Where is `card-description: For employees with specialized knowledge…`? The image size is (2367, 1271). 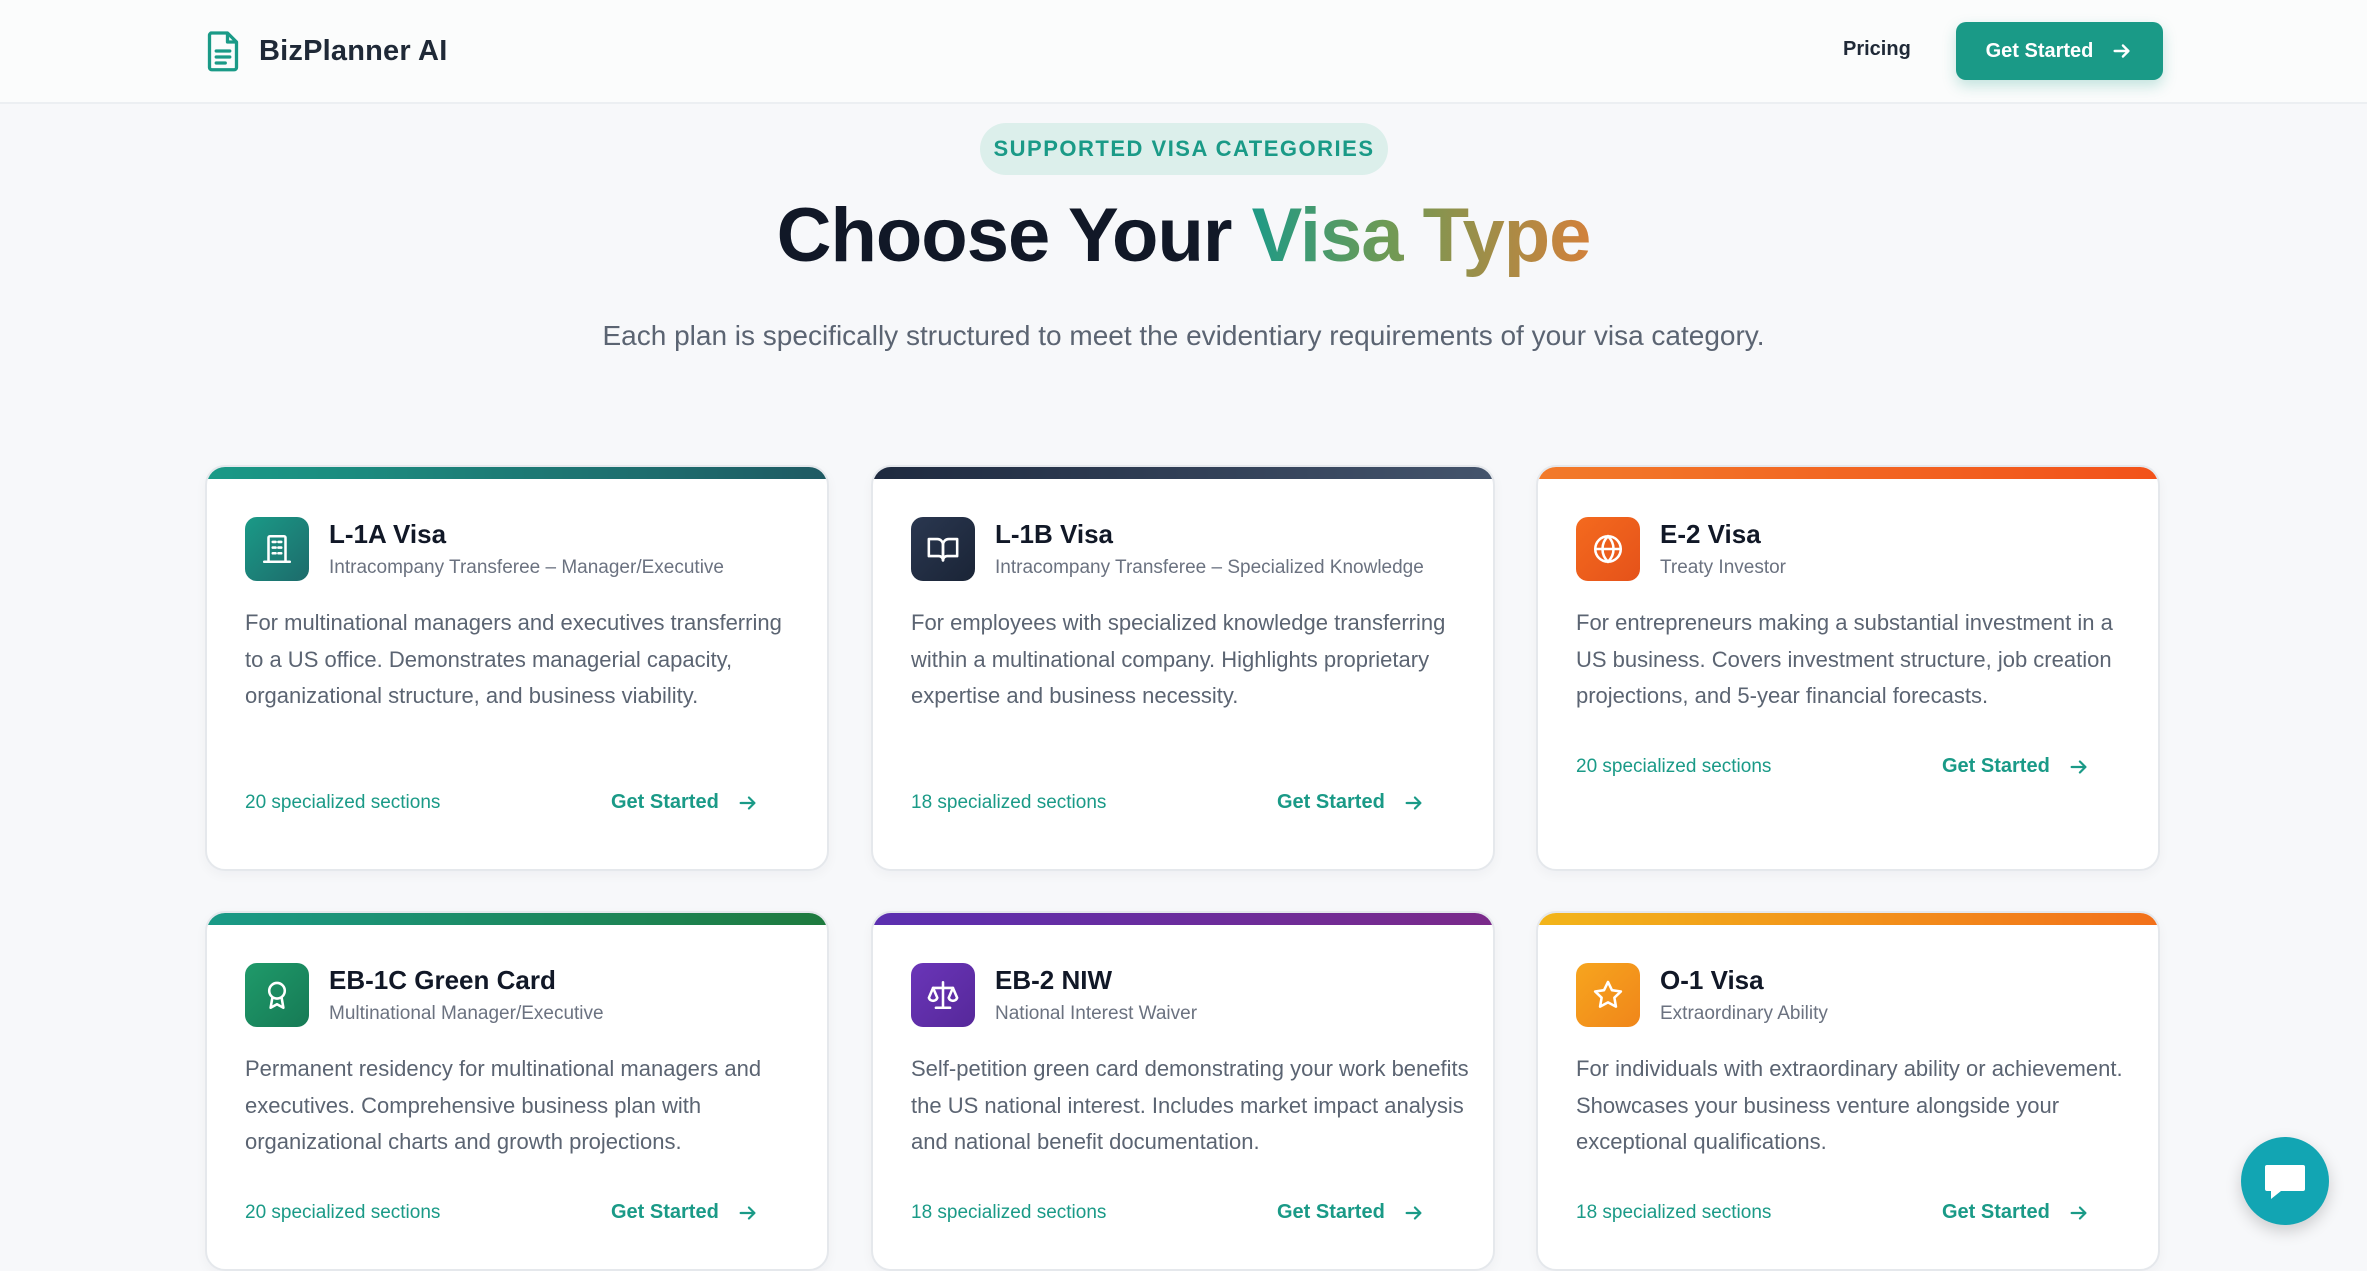 card-description: For employees with specialized knowledge… is located at coordinates (1178, 659).